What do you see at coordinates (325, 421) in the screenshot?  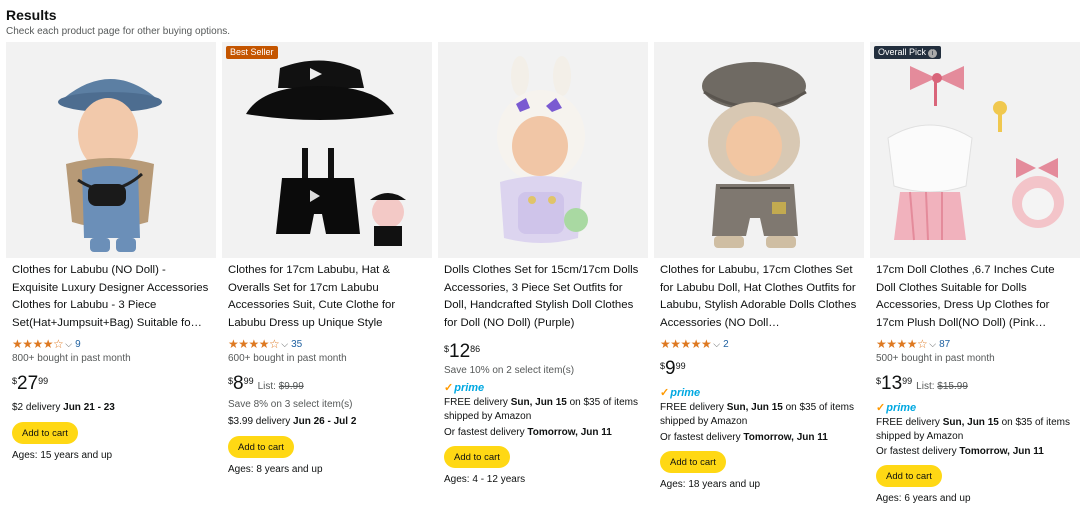 I see `delivery-date: Jun 26 - Jul 2` at bounding box center [325, 421].